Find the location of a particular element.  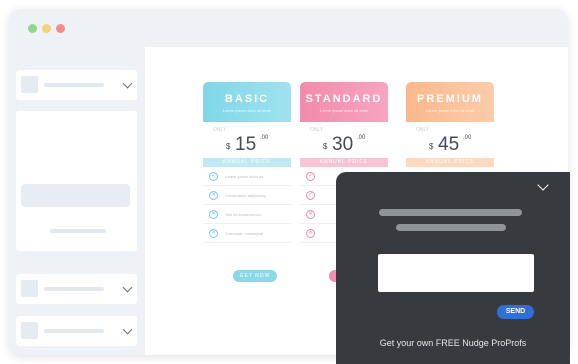

plan-header: STANDARD Lorem ipsum dolor sit amet is located at coordinates (344, 102).